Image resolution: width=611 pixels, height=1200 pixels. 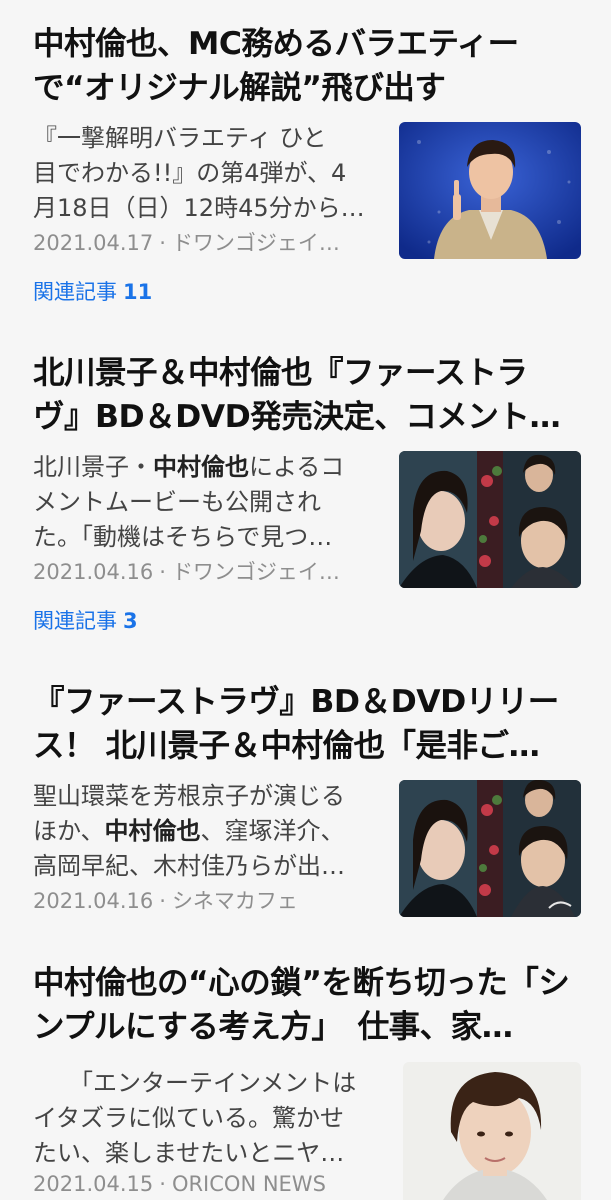 What do you see at coordinates (296, 702) in the screenshot?
I see `title-line: 『ファーストラヴ』BD＆DVDリリー` at bounding box center [296, 702].